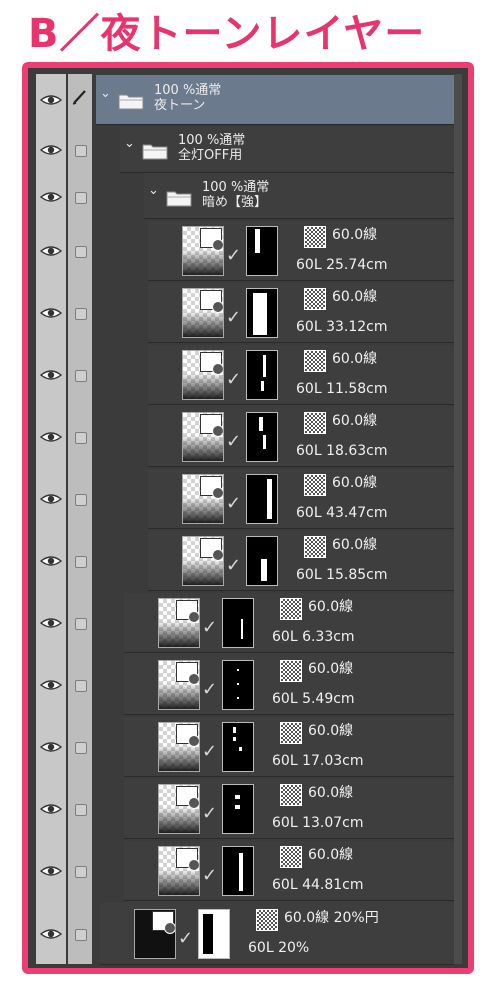 The width and height of the screenshot is (500, 987). What do you see at coordinates (313, 699) in the screenshot?
I see `layer-size-value: 60L 5.49cm` at bounding box center [313, 699].